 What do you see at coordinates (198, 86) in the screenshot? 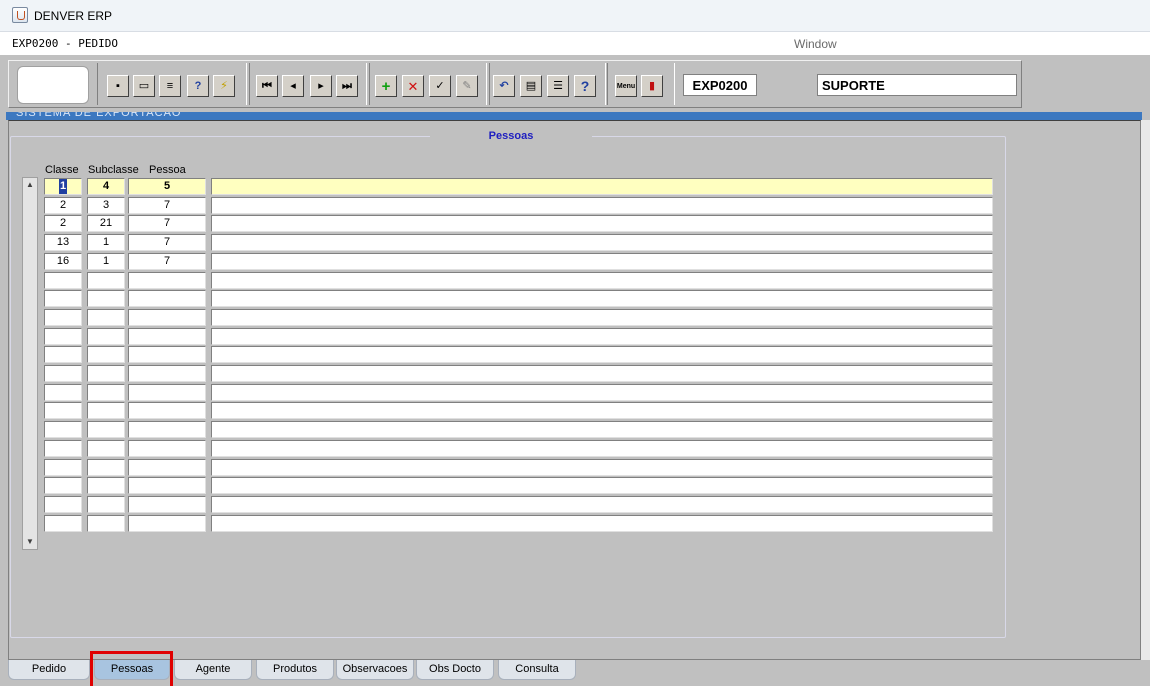
I see `help-query-icon: ?` at bounding box center [198, 86].